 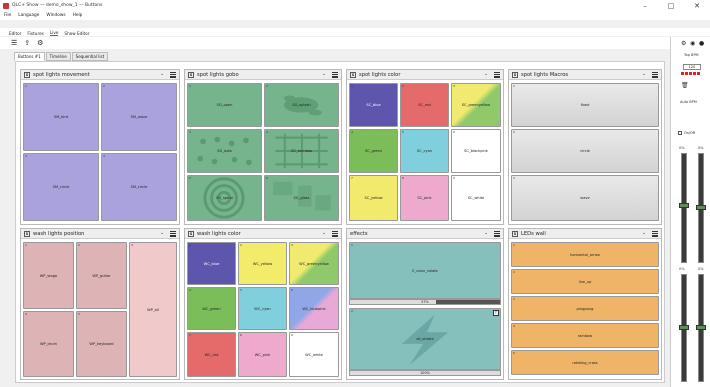 I want to click on vc-button: 3 wave, so click(x=585, y=198).